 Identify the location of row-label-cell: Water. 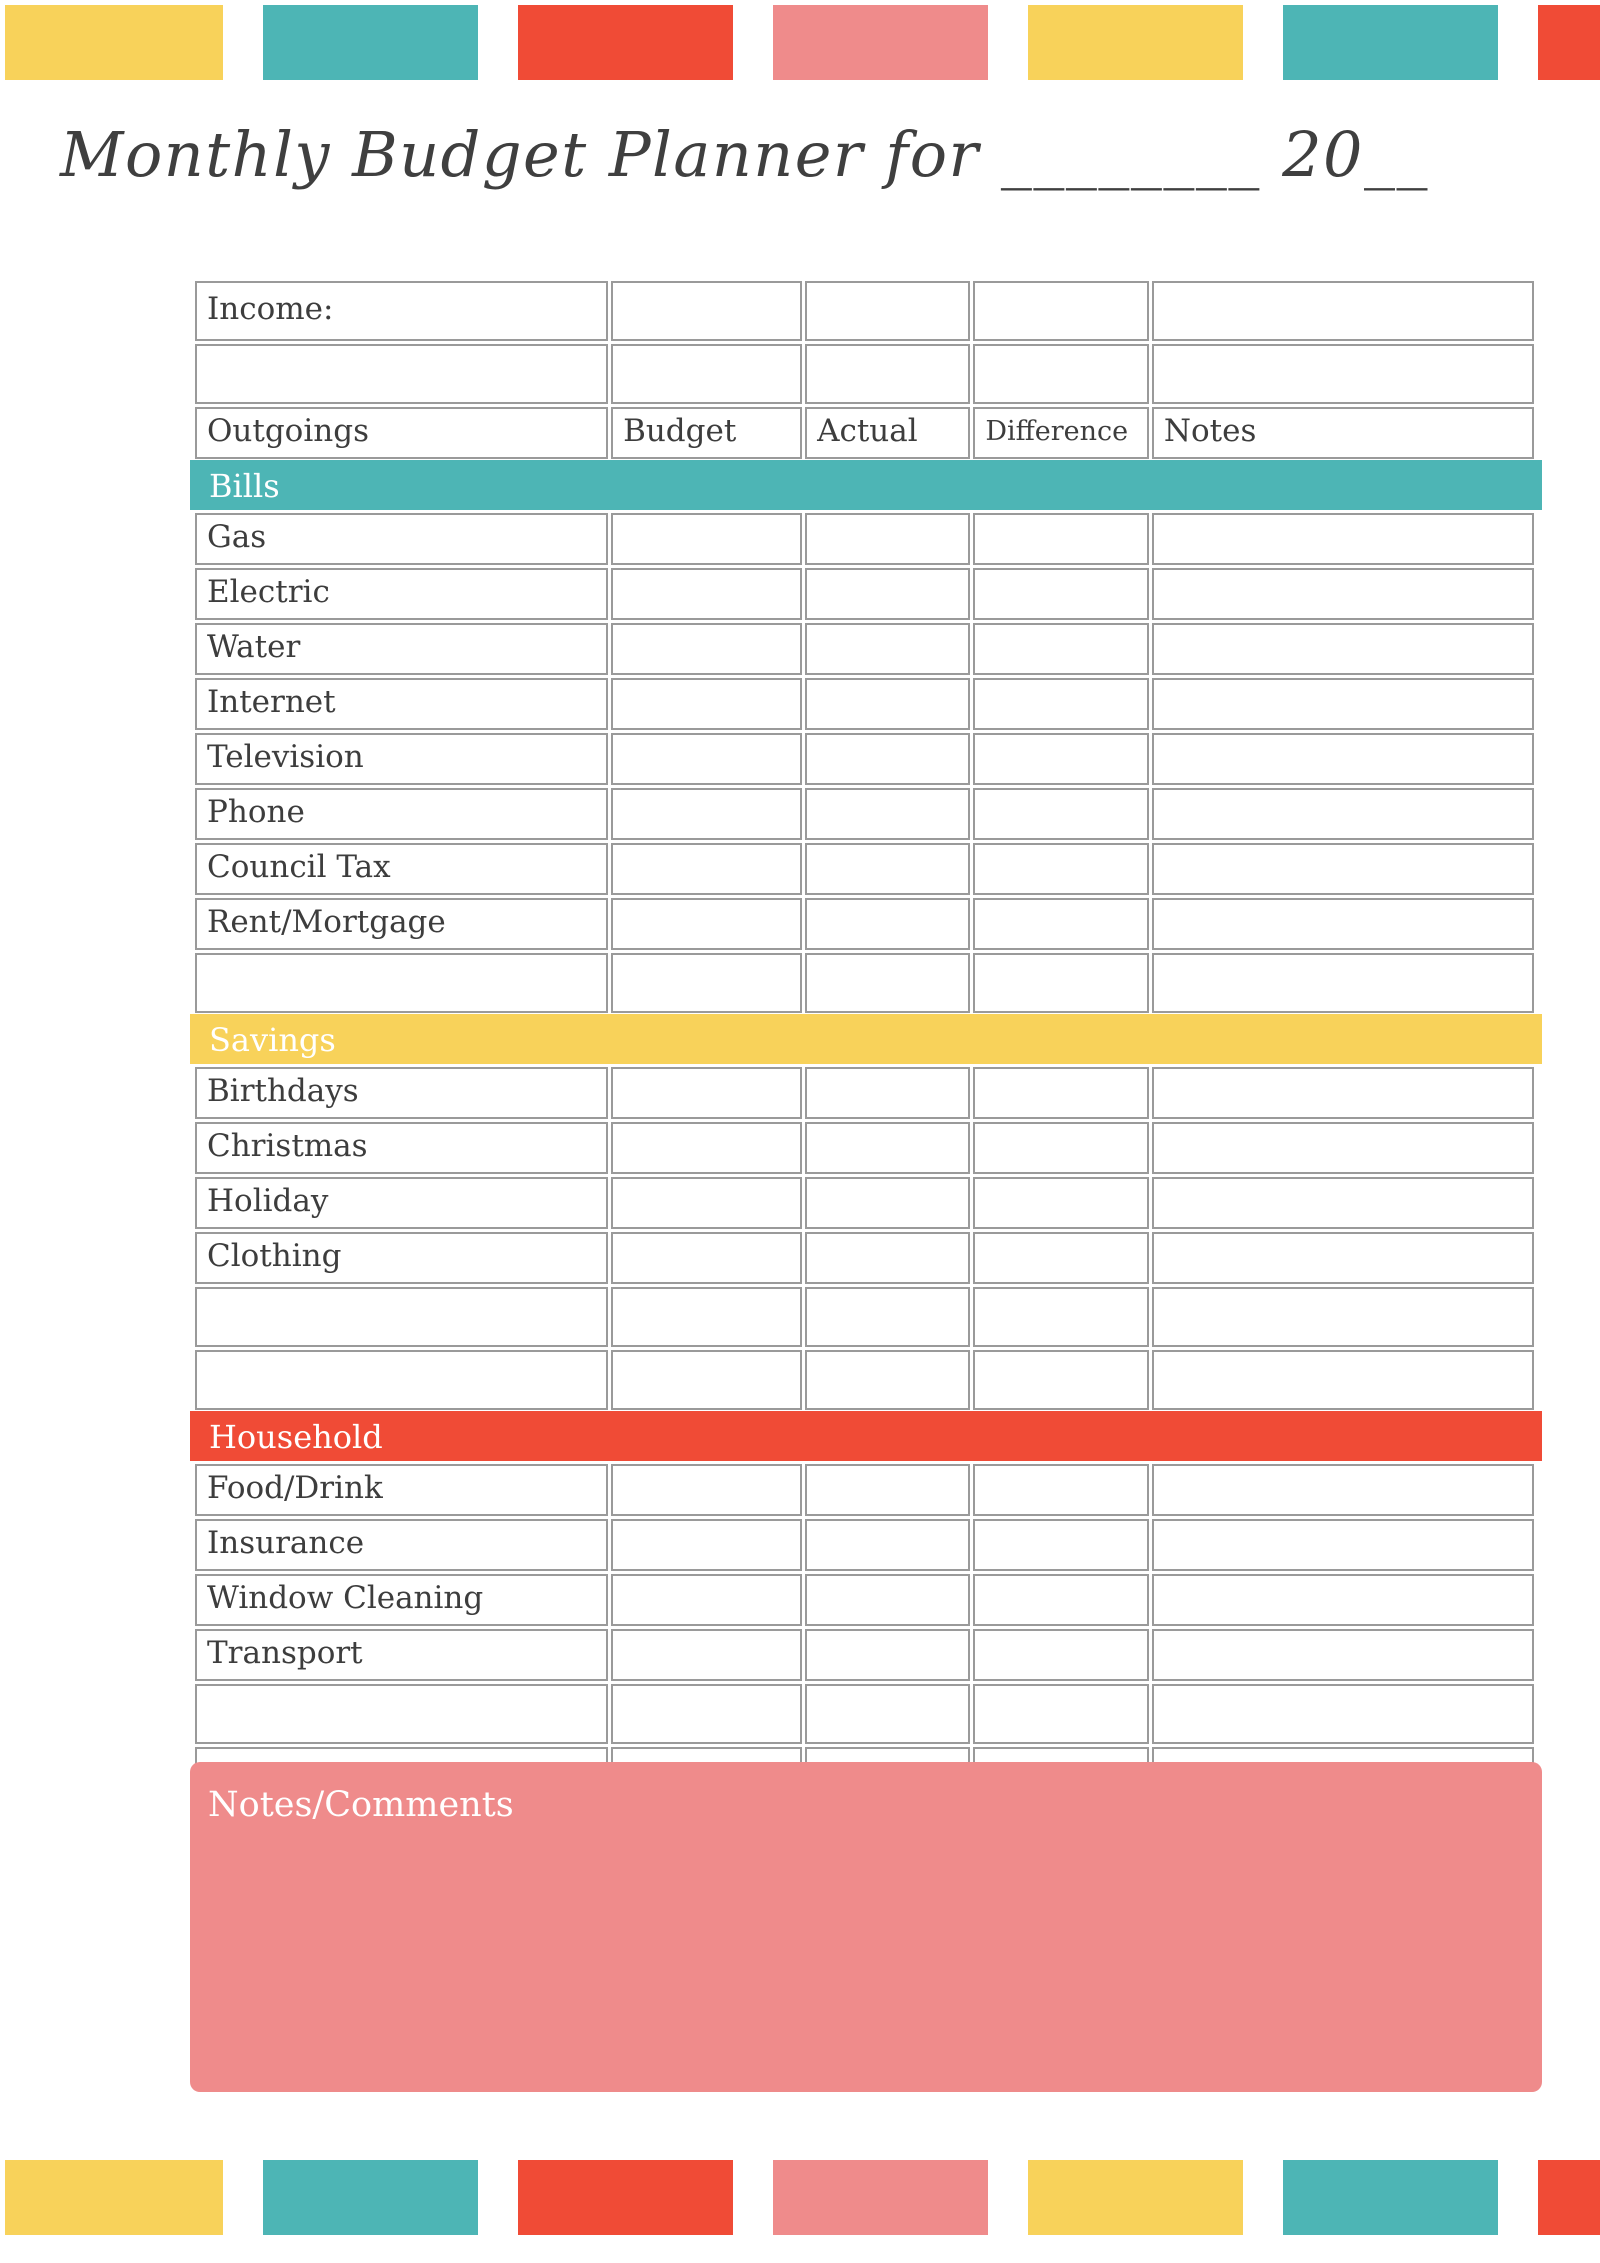
(402, 649).